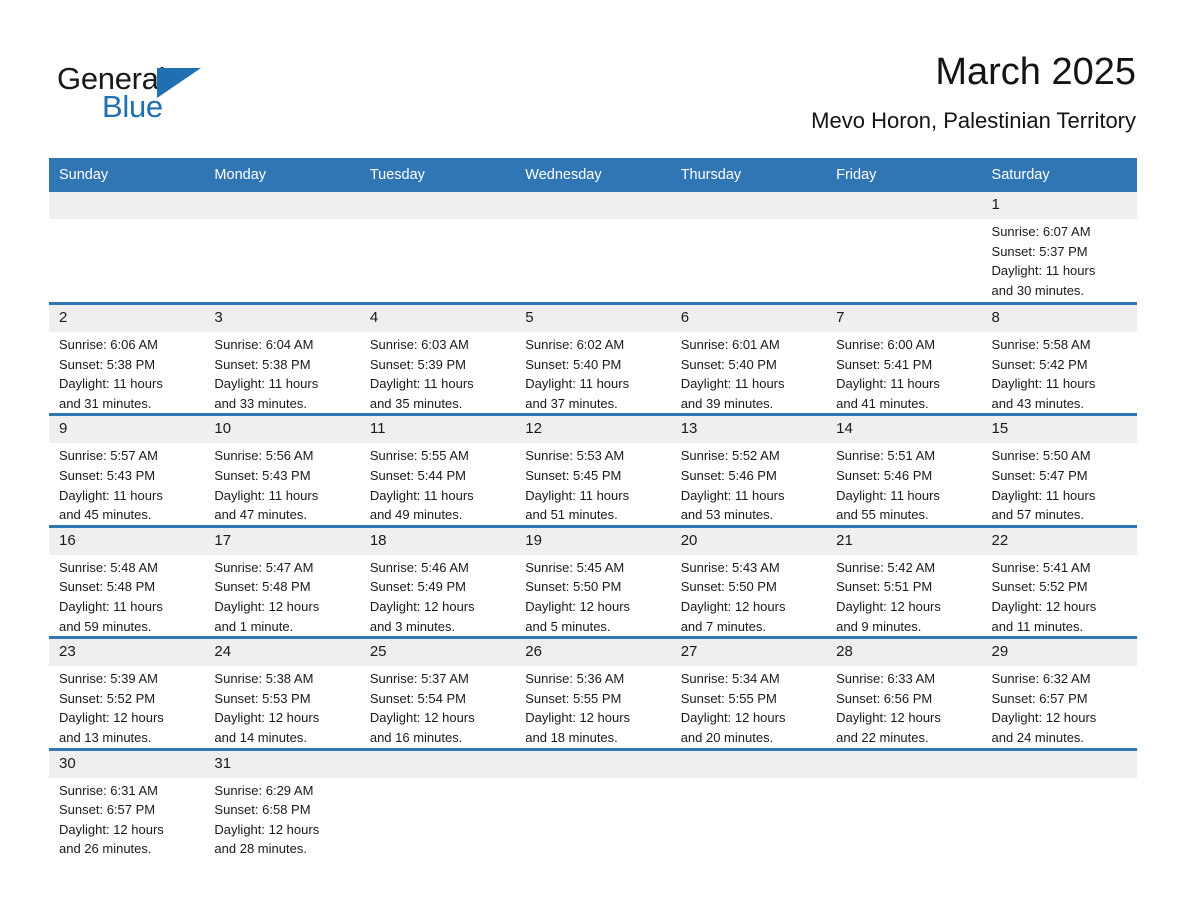 The height and width of the screenshot is (918, 1188). I want to click on logo-triangle-icon, so click(179, 83).